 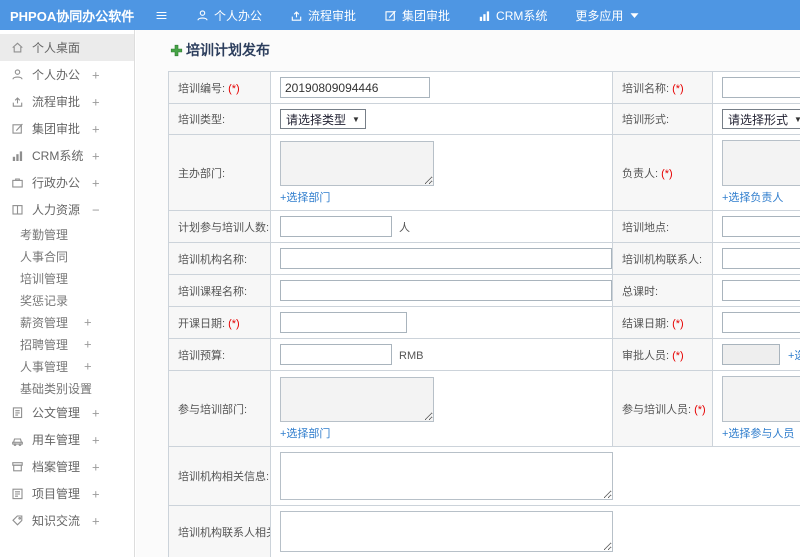 I want to click on form-row: 培训课程名称: 总课时:, so click(x=484, y=290).